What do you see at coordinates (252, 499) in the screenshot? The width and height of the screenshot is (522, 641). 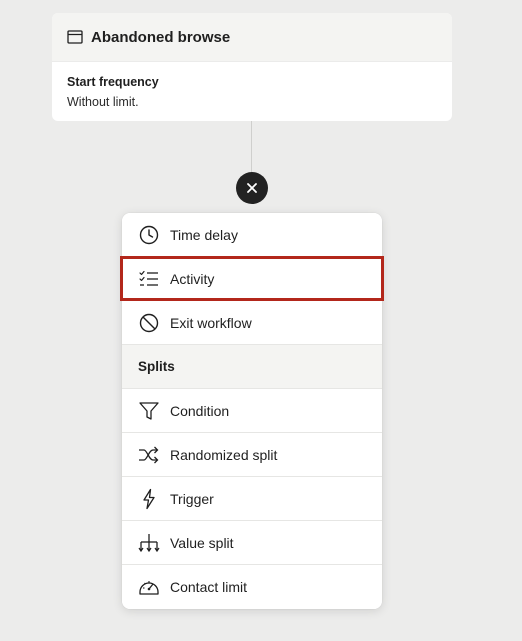 I see `menu-item-trigger: Trigger` at bounding box center [252, 499].